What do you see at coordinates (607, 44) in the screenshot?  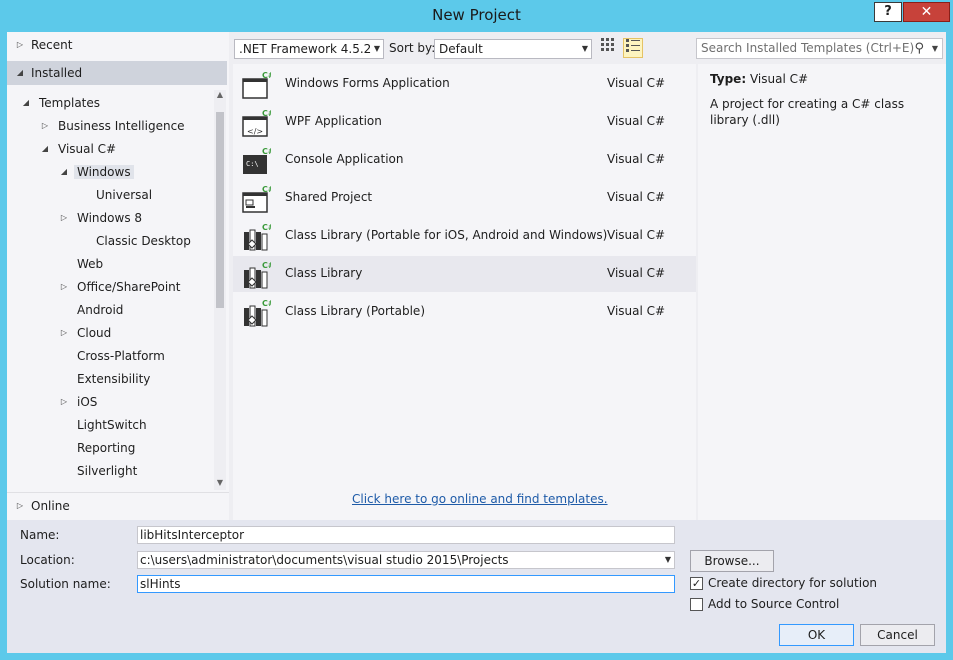 I see `grid-view-icon` at bounding box center [607, 44].